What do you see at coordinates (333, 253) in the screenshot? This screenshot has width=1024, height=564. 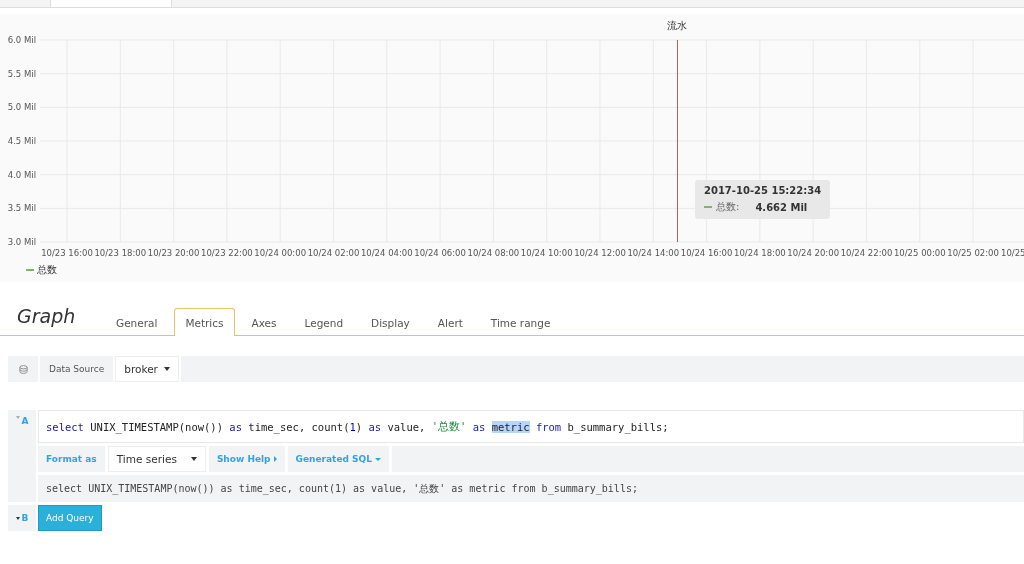 I see `x-axis-label: 10/24 02:00` at bounding box center [333, 253].